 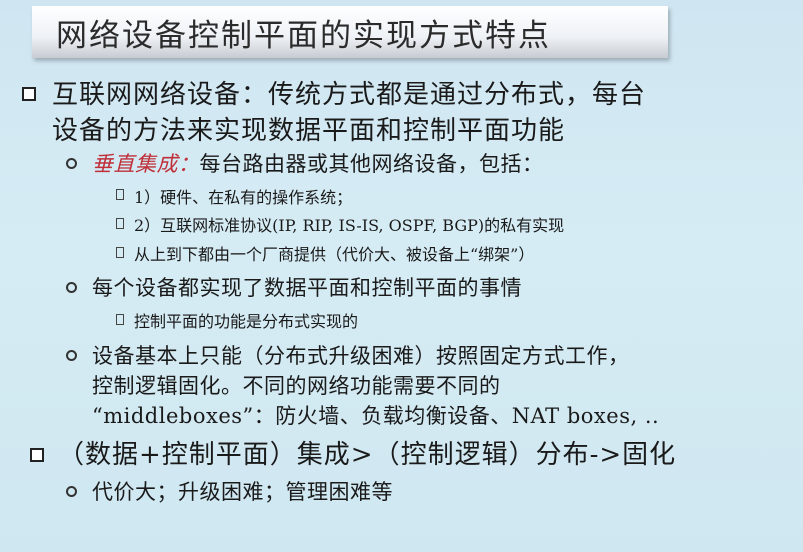 I want to click on sub-3-line-2: 控制逻辑固化。不同的网络功能需要不同的, so click(x=296, y=386).